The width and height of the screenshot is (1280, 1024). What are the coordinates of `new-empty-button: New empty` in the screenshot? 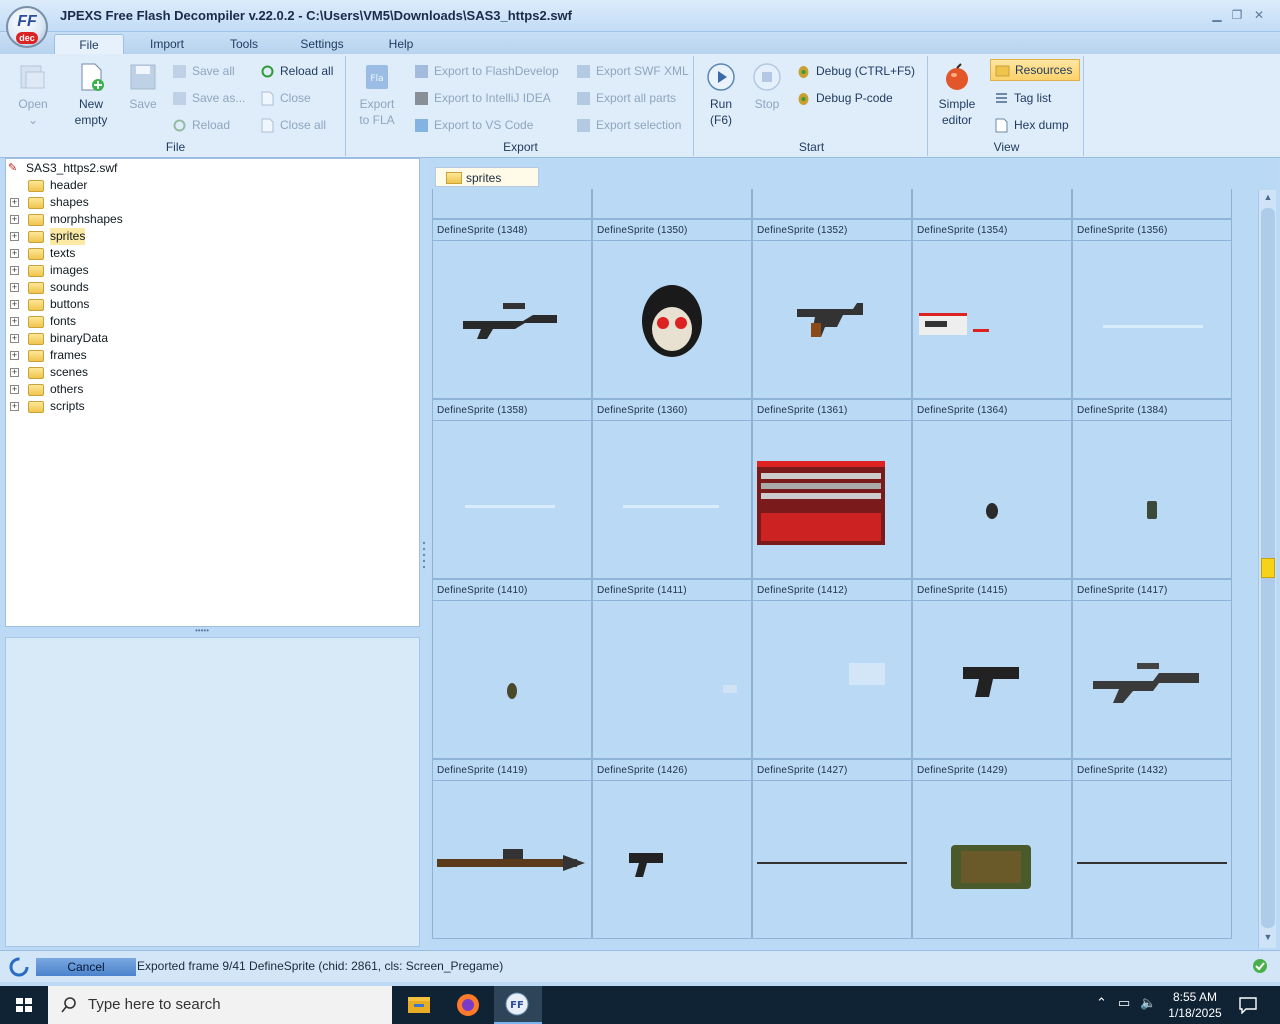 It's located at (91, 95).